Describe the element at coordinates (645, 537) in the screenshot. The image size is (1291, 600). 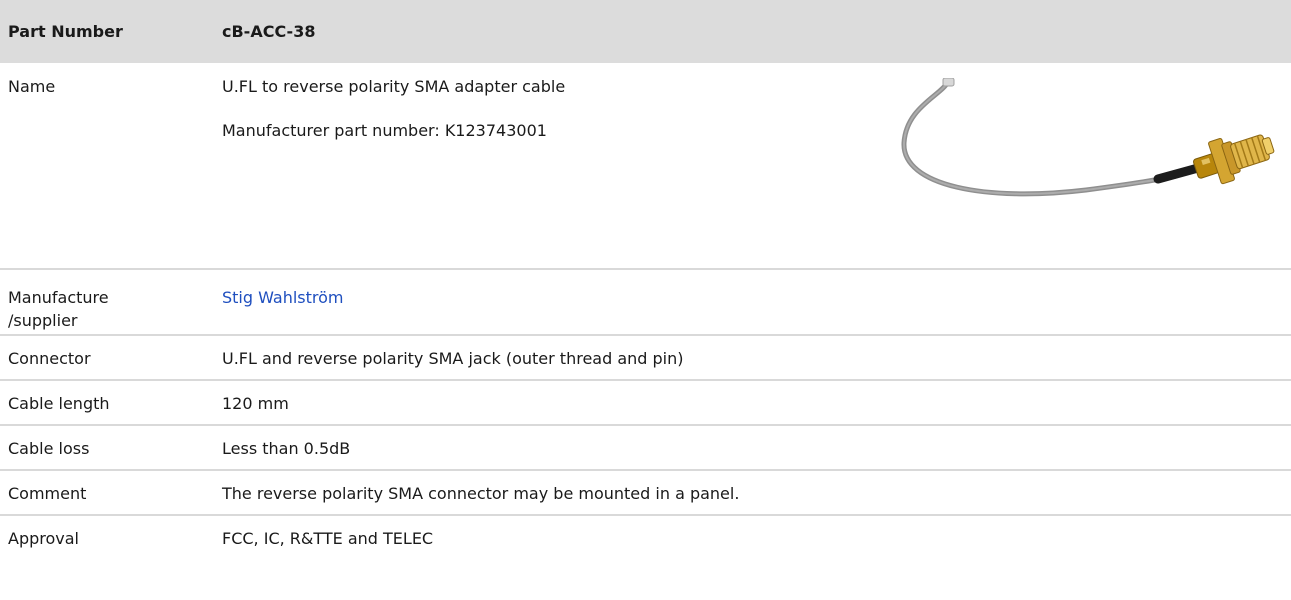
I see `spec-row-approval: Approval FCC, IC, R&TTE and TELEC` at that location.